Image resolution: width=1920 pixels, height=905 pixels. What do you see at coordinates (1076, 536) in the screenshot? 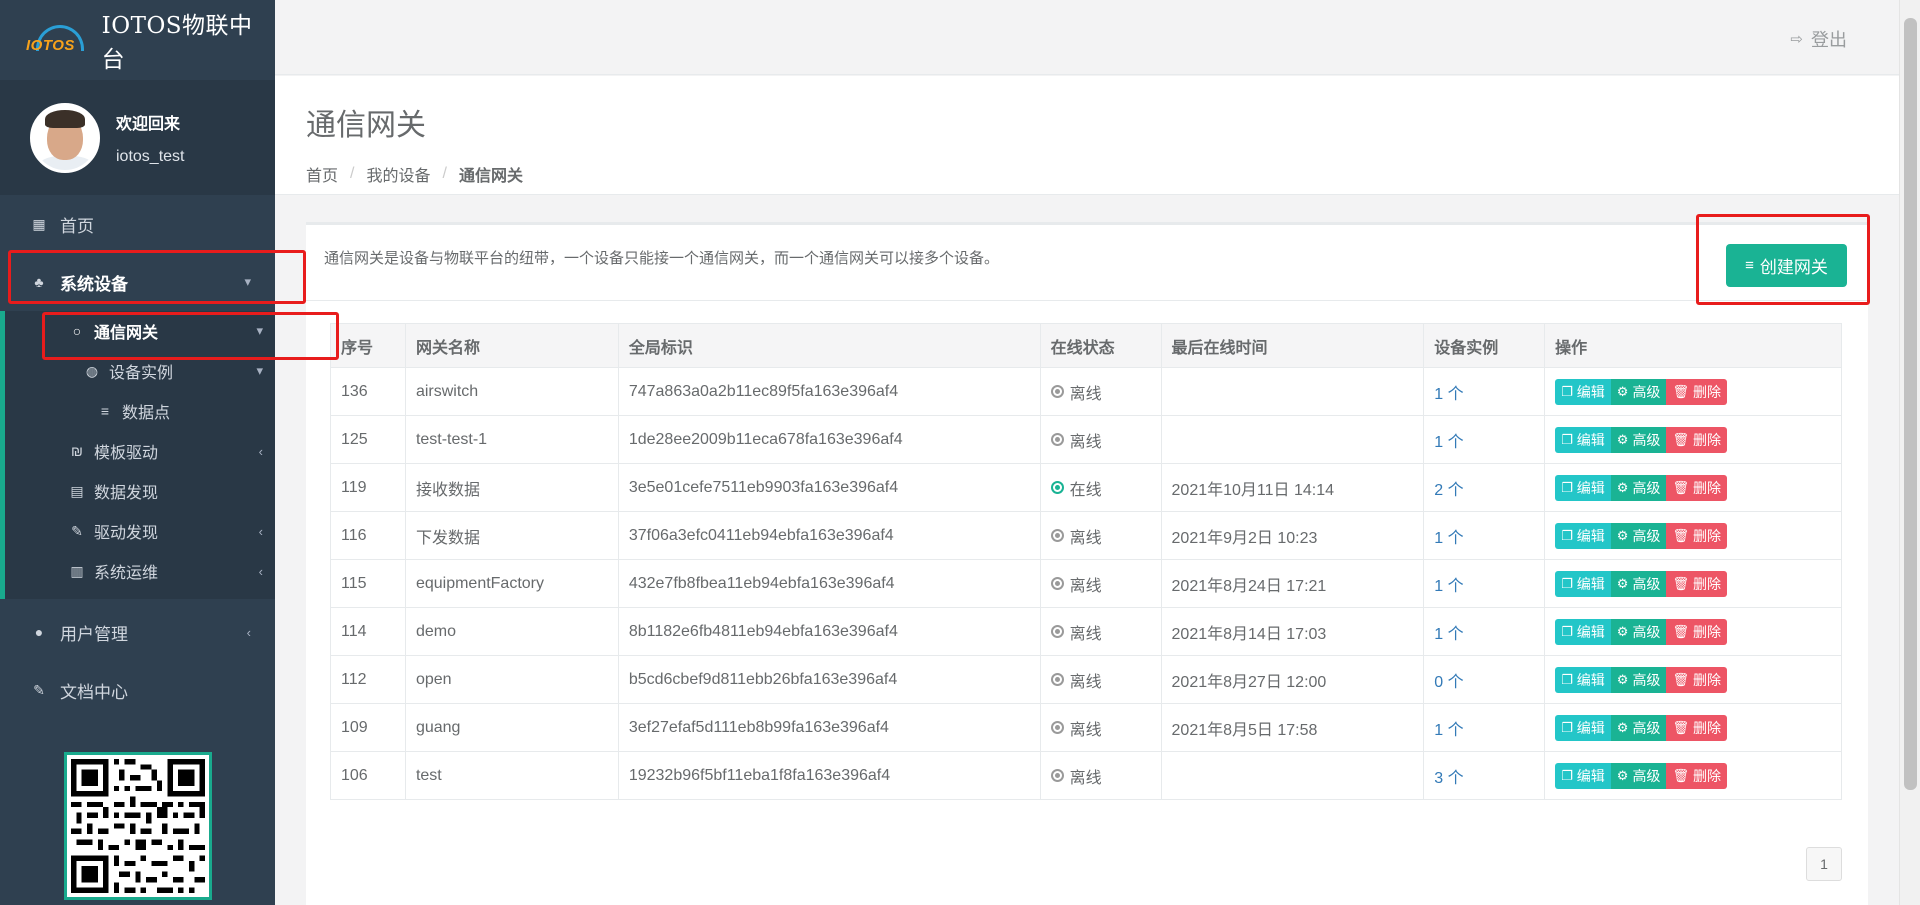
I see `status-offline: 离线` at bounding box center [1076, 536].